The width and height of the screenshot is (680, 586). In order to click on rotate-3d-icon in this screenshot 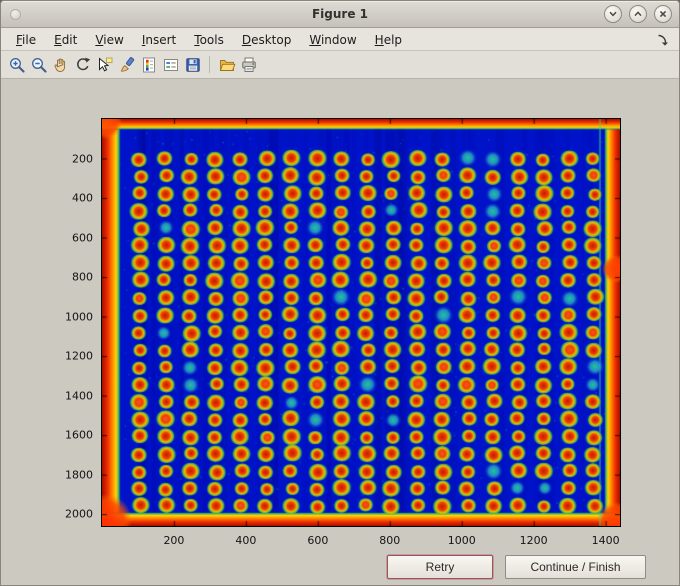, I will do `click(83, 65)`.